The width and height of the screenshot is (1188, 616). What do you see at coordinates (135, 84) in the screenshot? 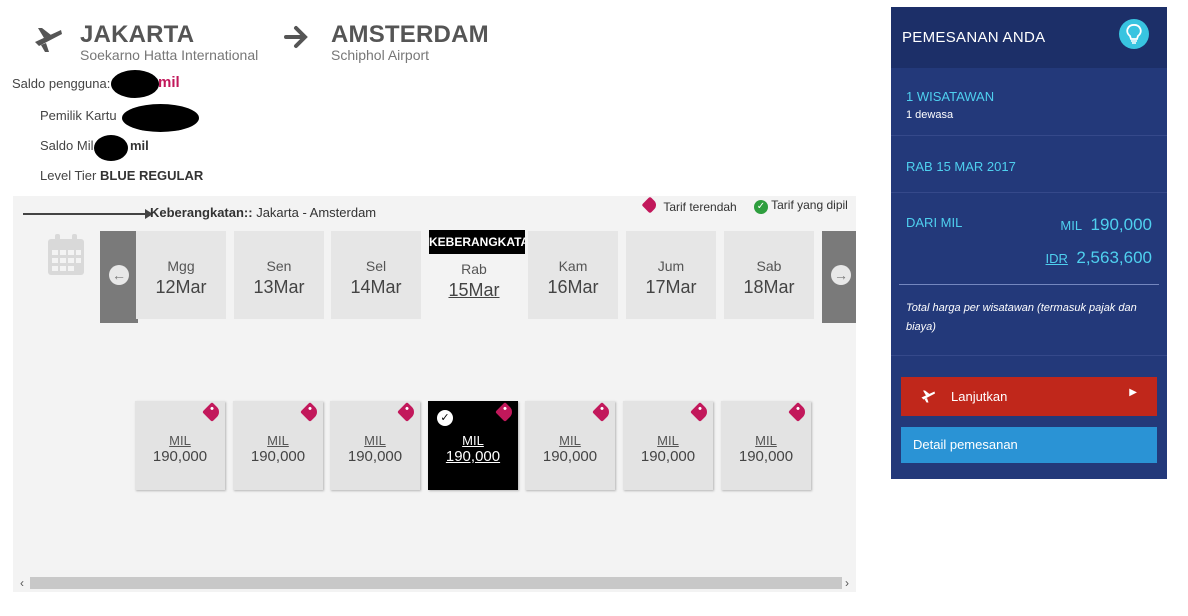
I see `redacted-saldo` at bounding box center [135, 84].